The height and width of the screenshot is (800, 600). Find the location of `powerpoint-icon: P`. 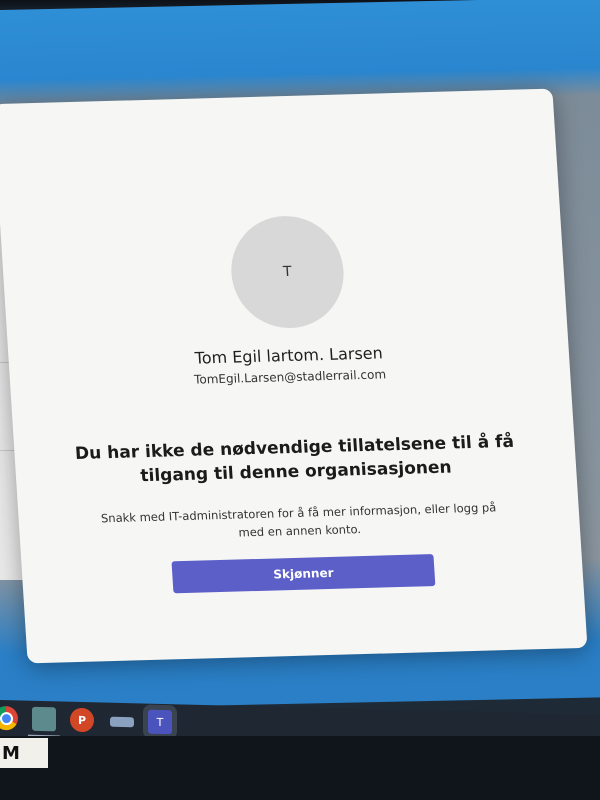

powerpoint-icon: P is located at coordinates (82, 720).